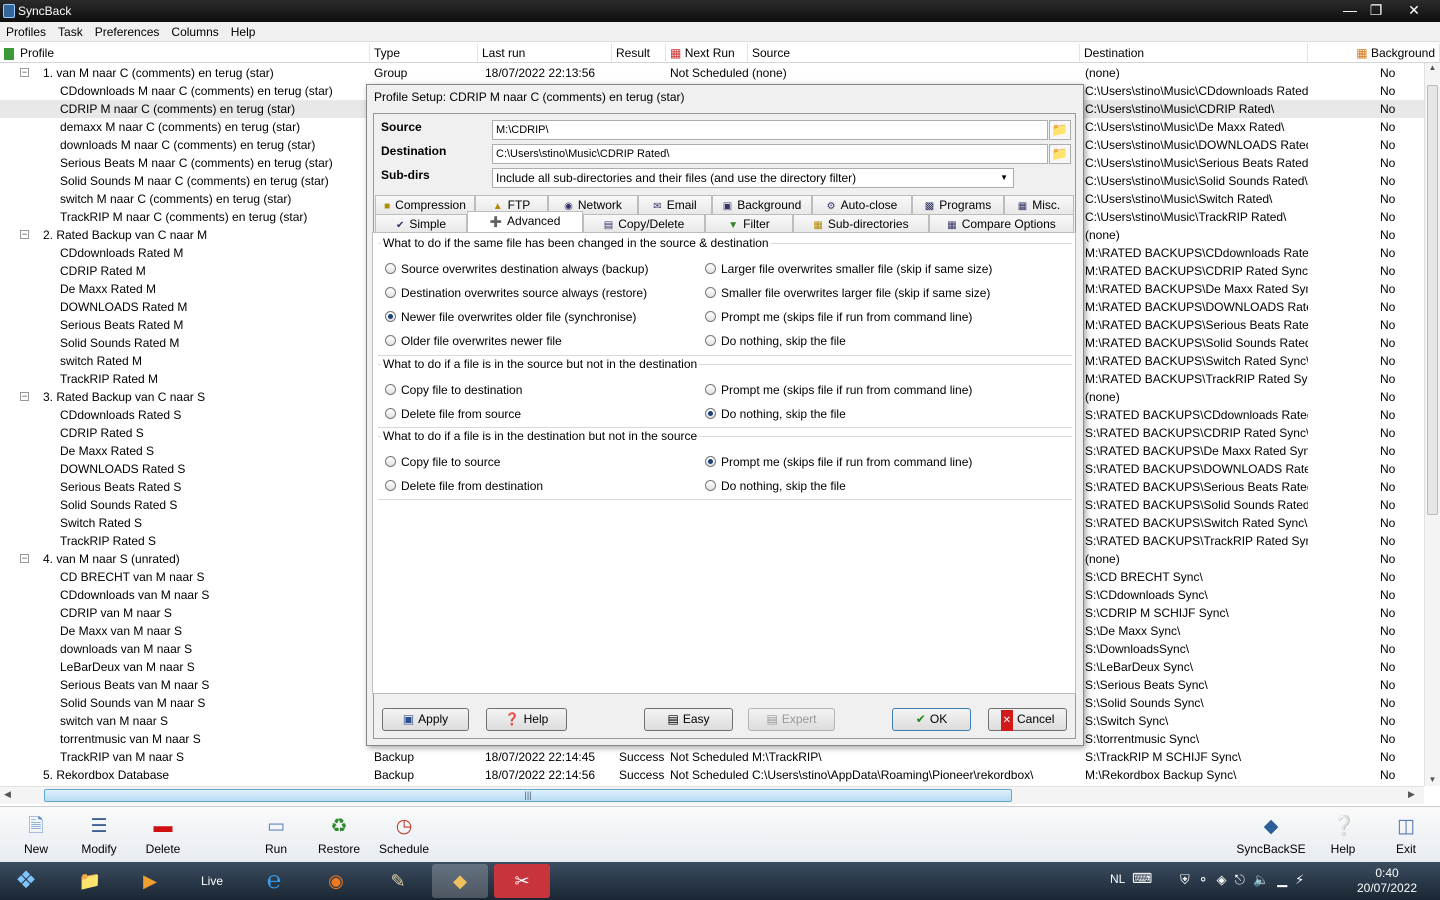 The image size is (1440, 900). Describe the element at coordinates (1226, 879) in the screenshot. I see `tray-app-icon: ◈` at that location.